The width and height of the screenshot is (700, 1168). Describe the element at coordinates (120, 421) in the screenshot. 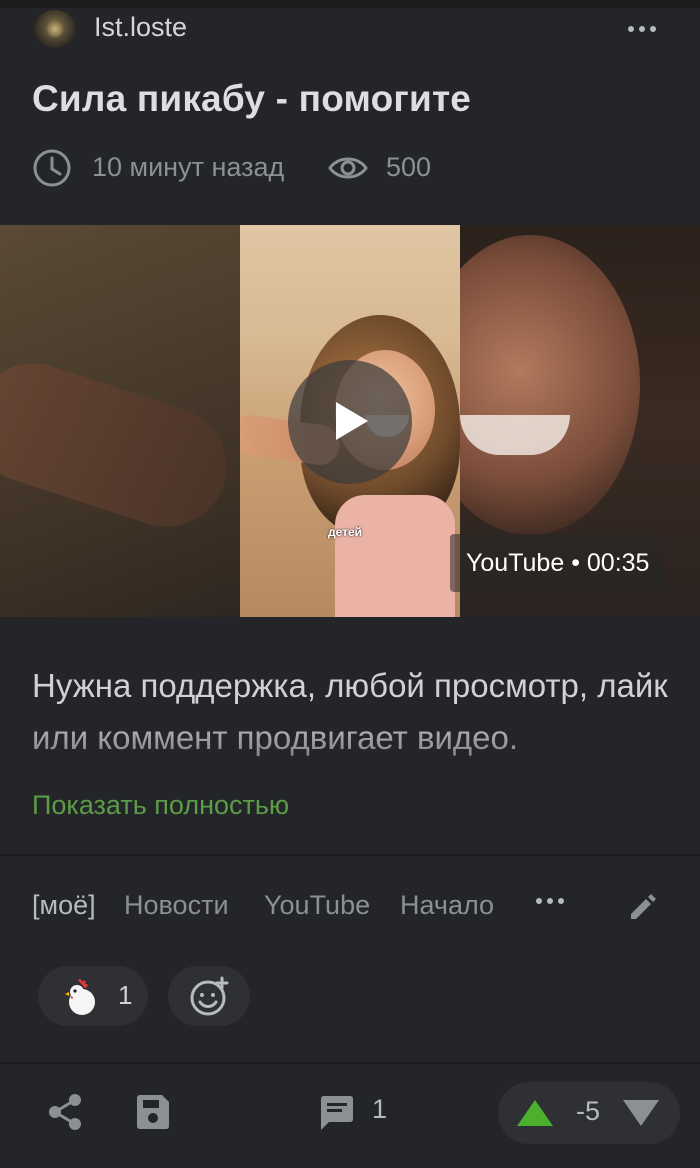

I see `video-blur-left` at that location.